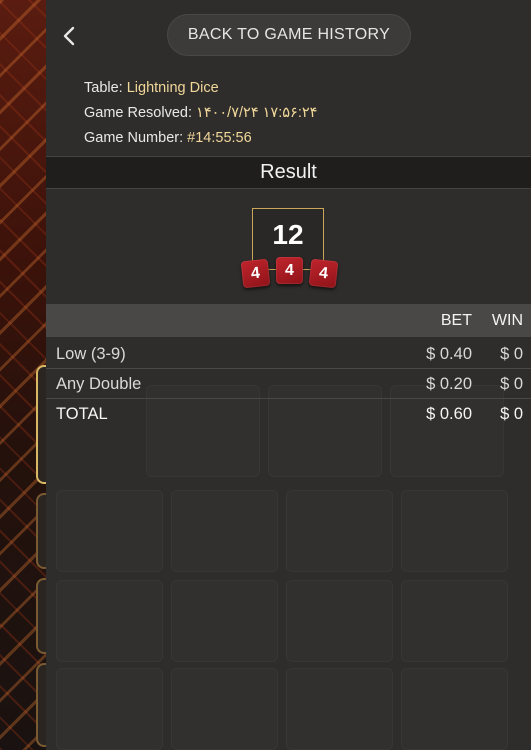 The image size is (531, 750). What do you see at coordinates (294, 138) in the screenshot?
I see `info-number-row: Game Number: #14:55:56` at bounding box center [294, 138].